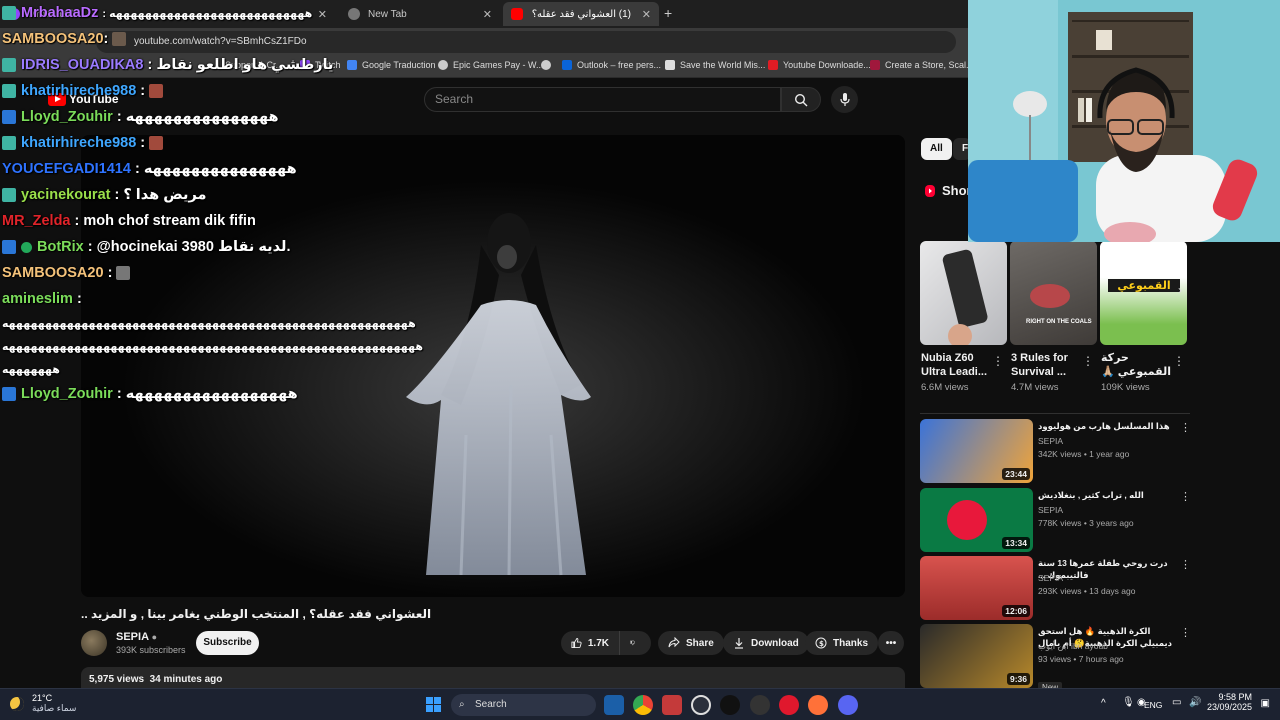 The height and width of the screenshot is (720, 1280). I want to click on outlook-icon, so click(567, 65).